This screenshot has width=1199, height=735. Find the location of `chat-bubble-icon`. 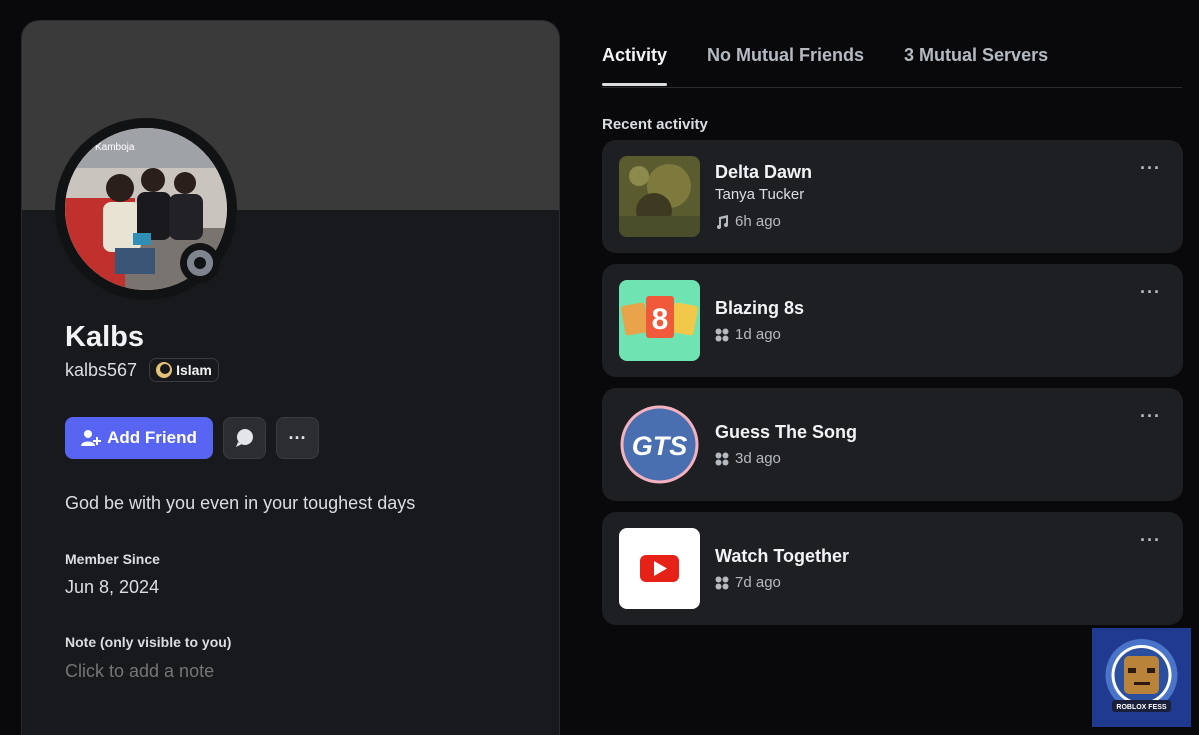

chat-bubble-icon is located at coordinates (244, 438).